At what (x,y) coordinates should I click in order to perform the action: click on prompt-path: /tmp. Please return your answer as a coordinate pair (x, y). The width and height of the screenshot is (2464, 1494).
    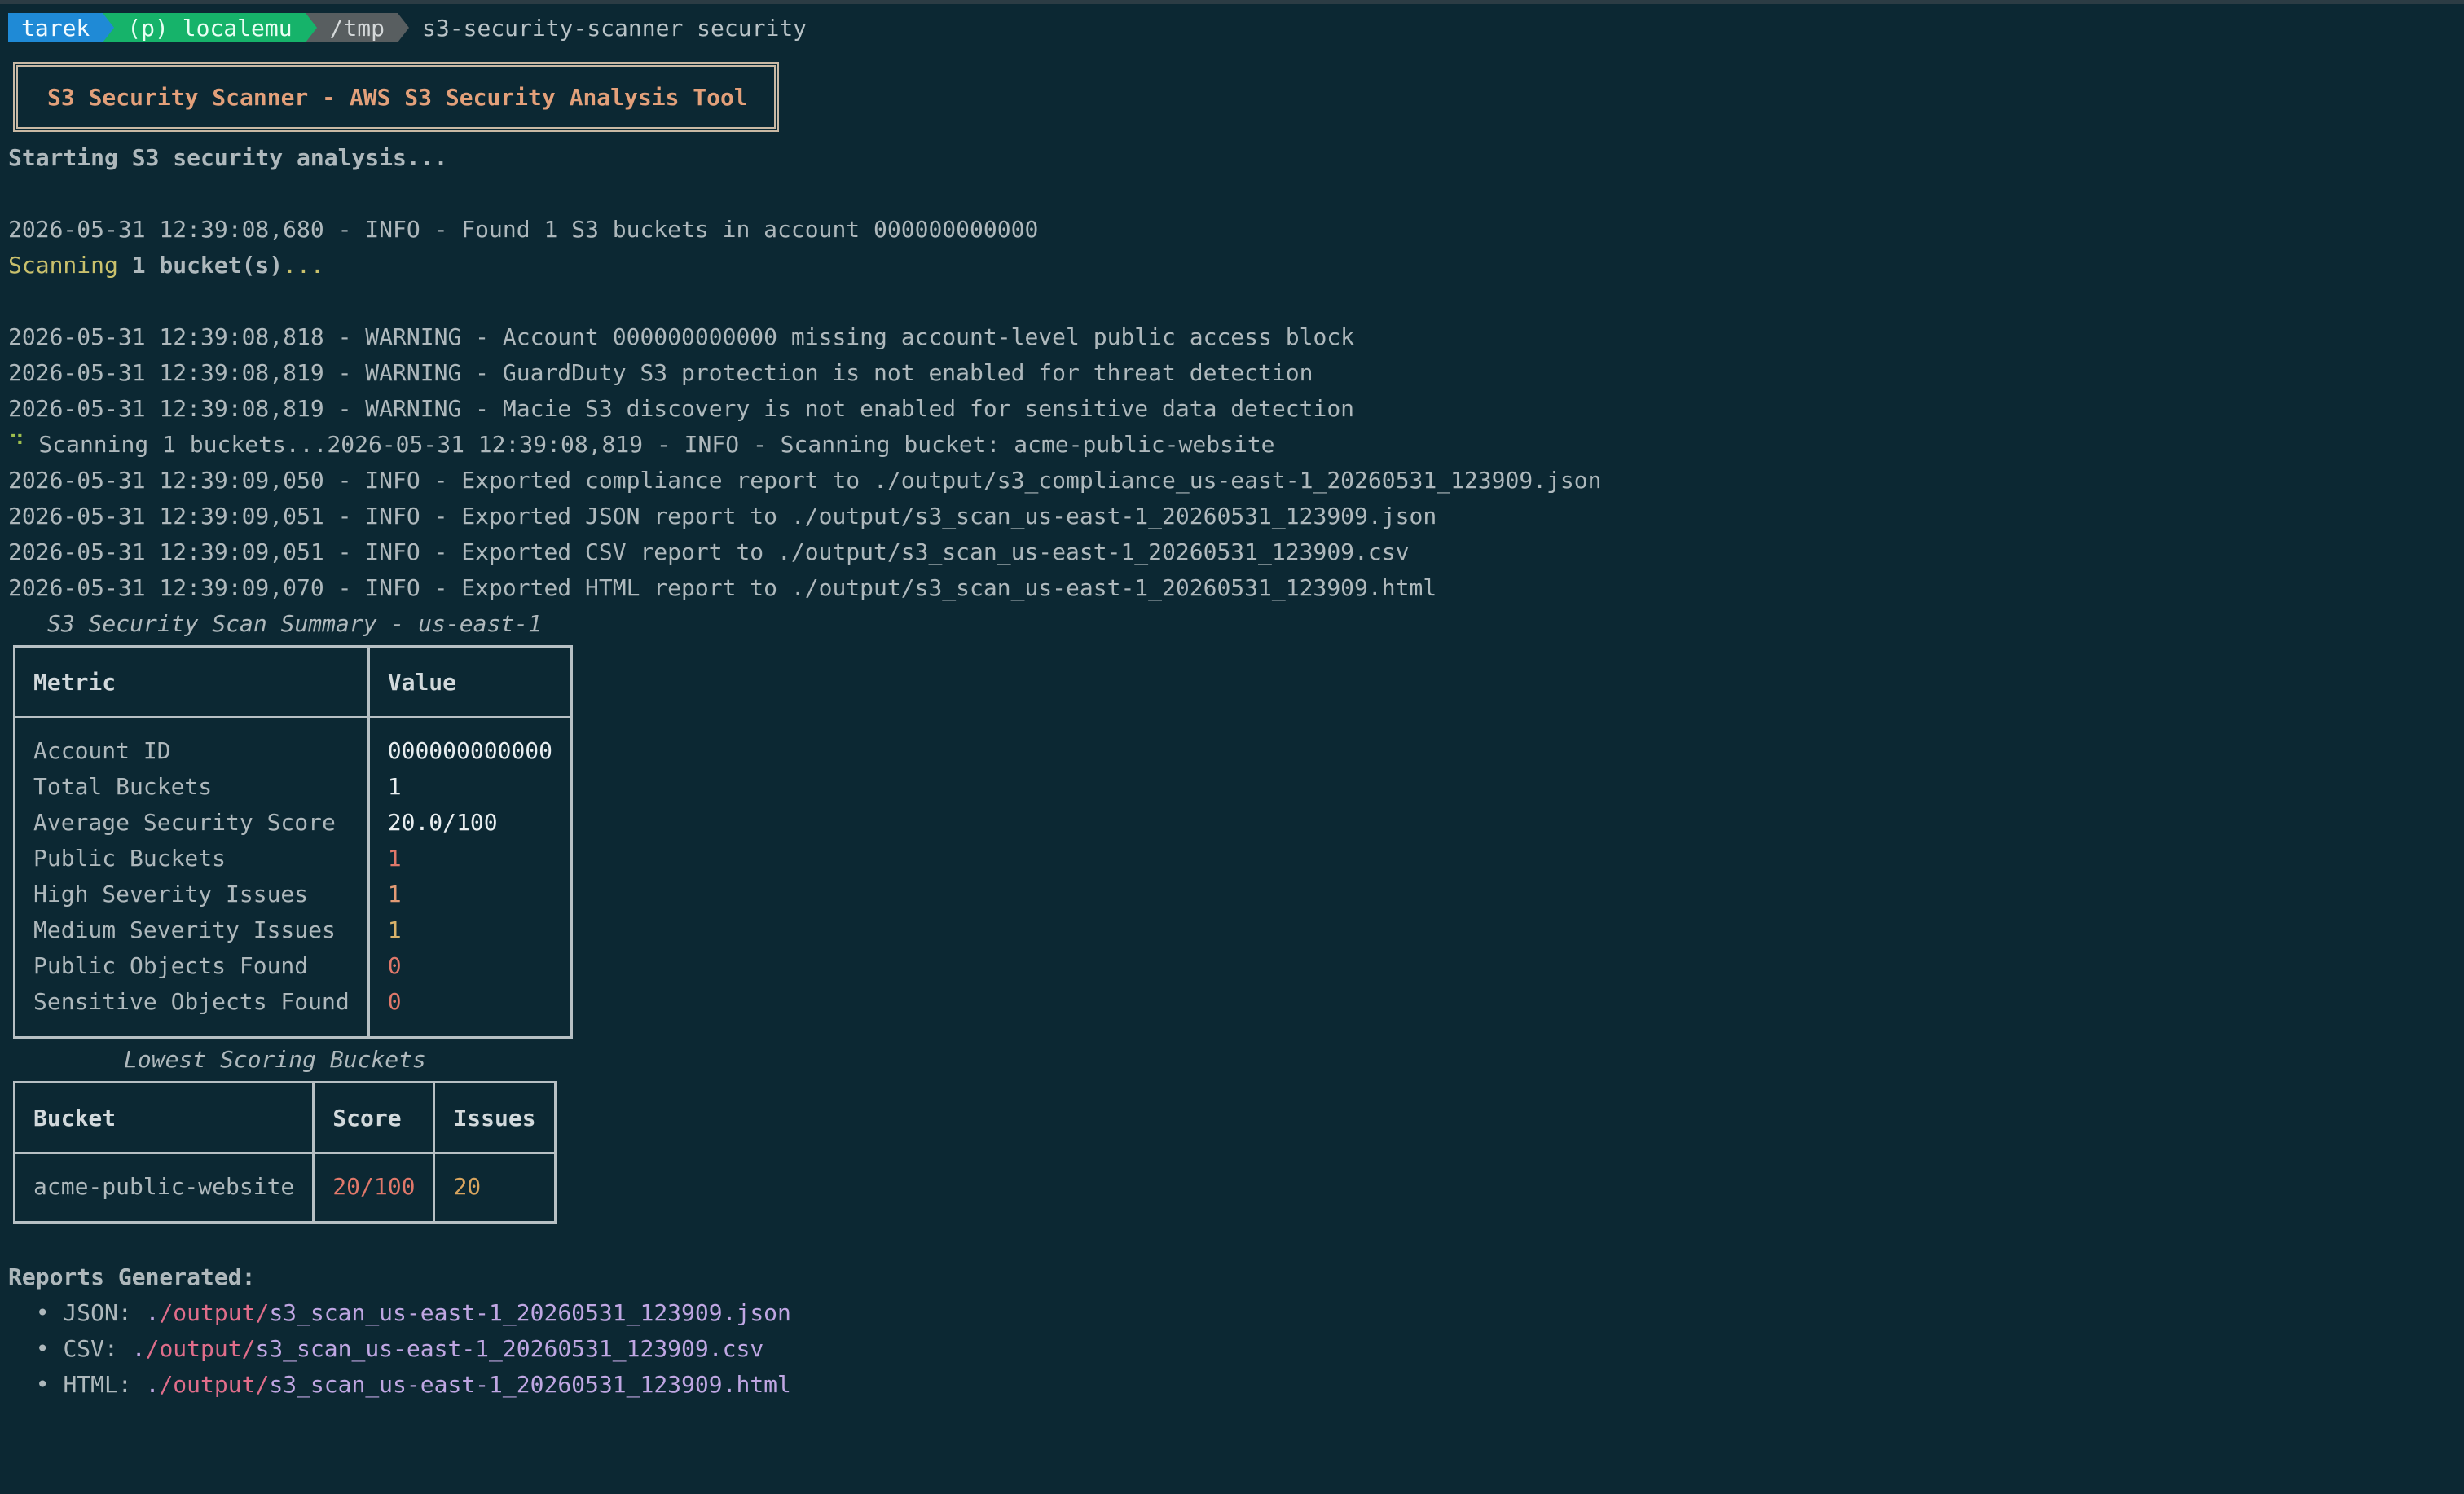
    Looking at the image, I should click on (357, 28).